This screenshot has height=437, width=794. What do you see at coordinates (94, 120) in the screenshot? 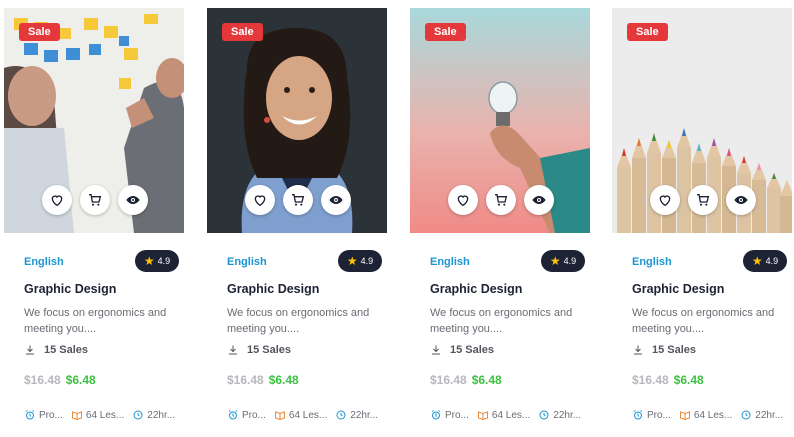
I see `course-image-whiteboard: Sale` at bounding box center [94, 120].